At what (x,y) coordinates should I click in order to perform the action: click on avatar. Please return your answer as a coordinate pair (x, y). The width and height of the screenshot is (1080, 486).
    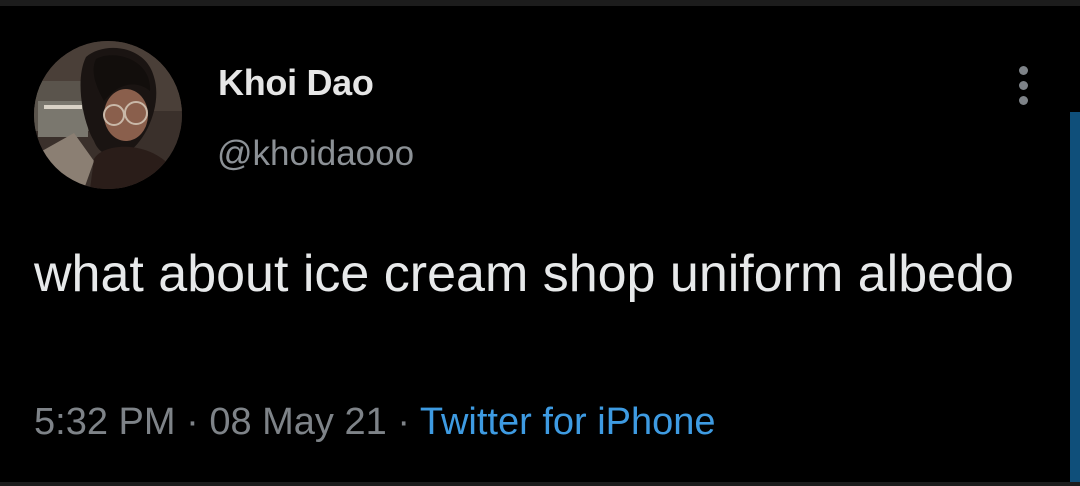
    Looking at the image, I should click on (108, 115).